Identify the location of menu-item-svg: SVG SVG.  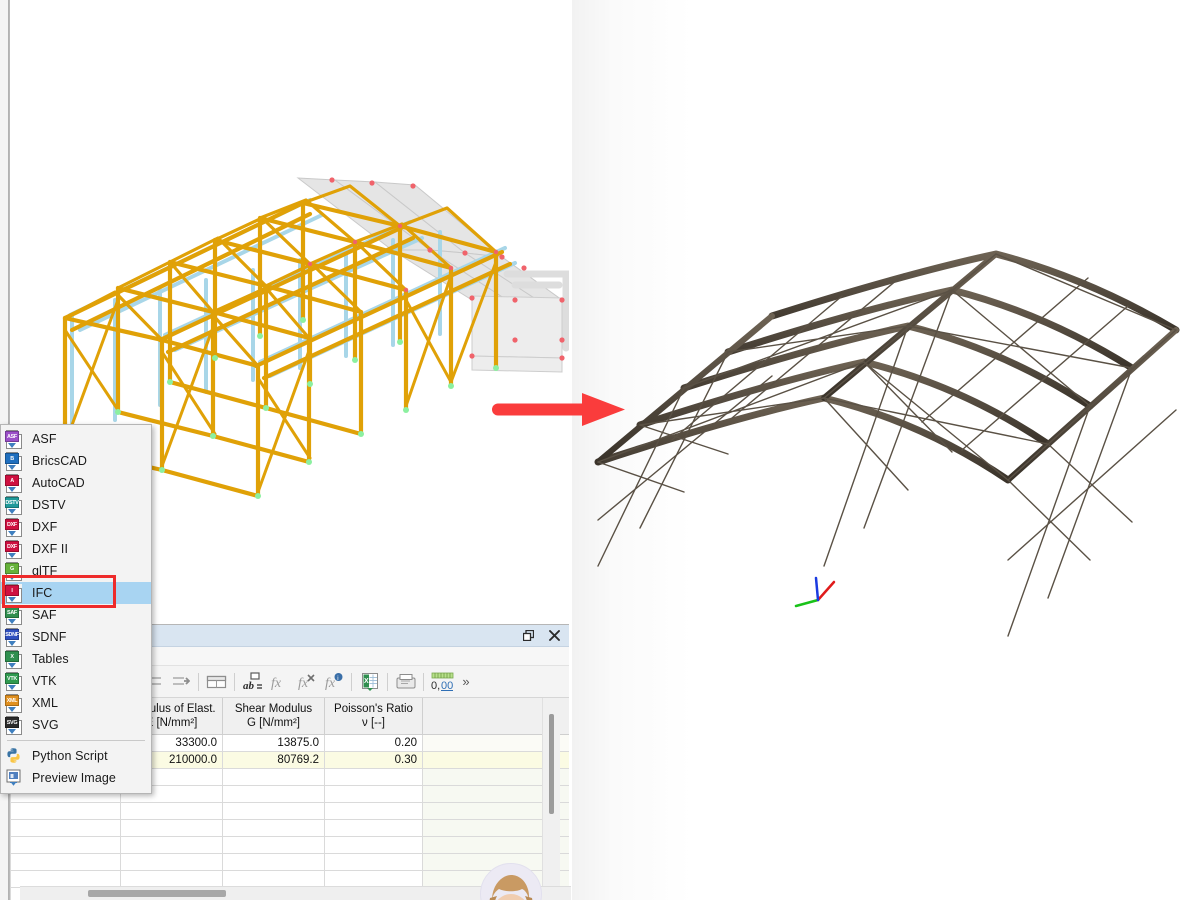
(76, 725).